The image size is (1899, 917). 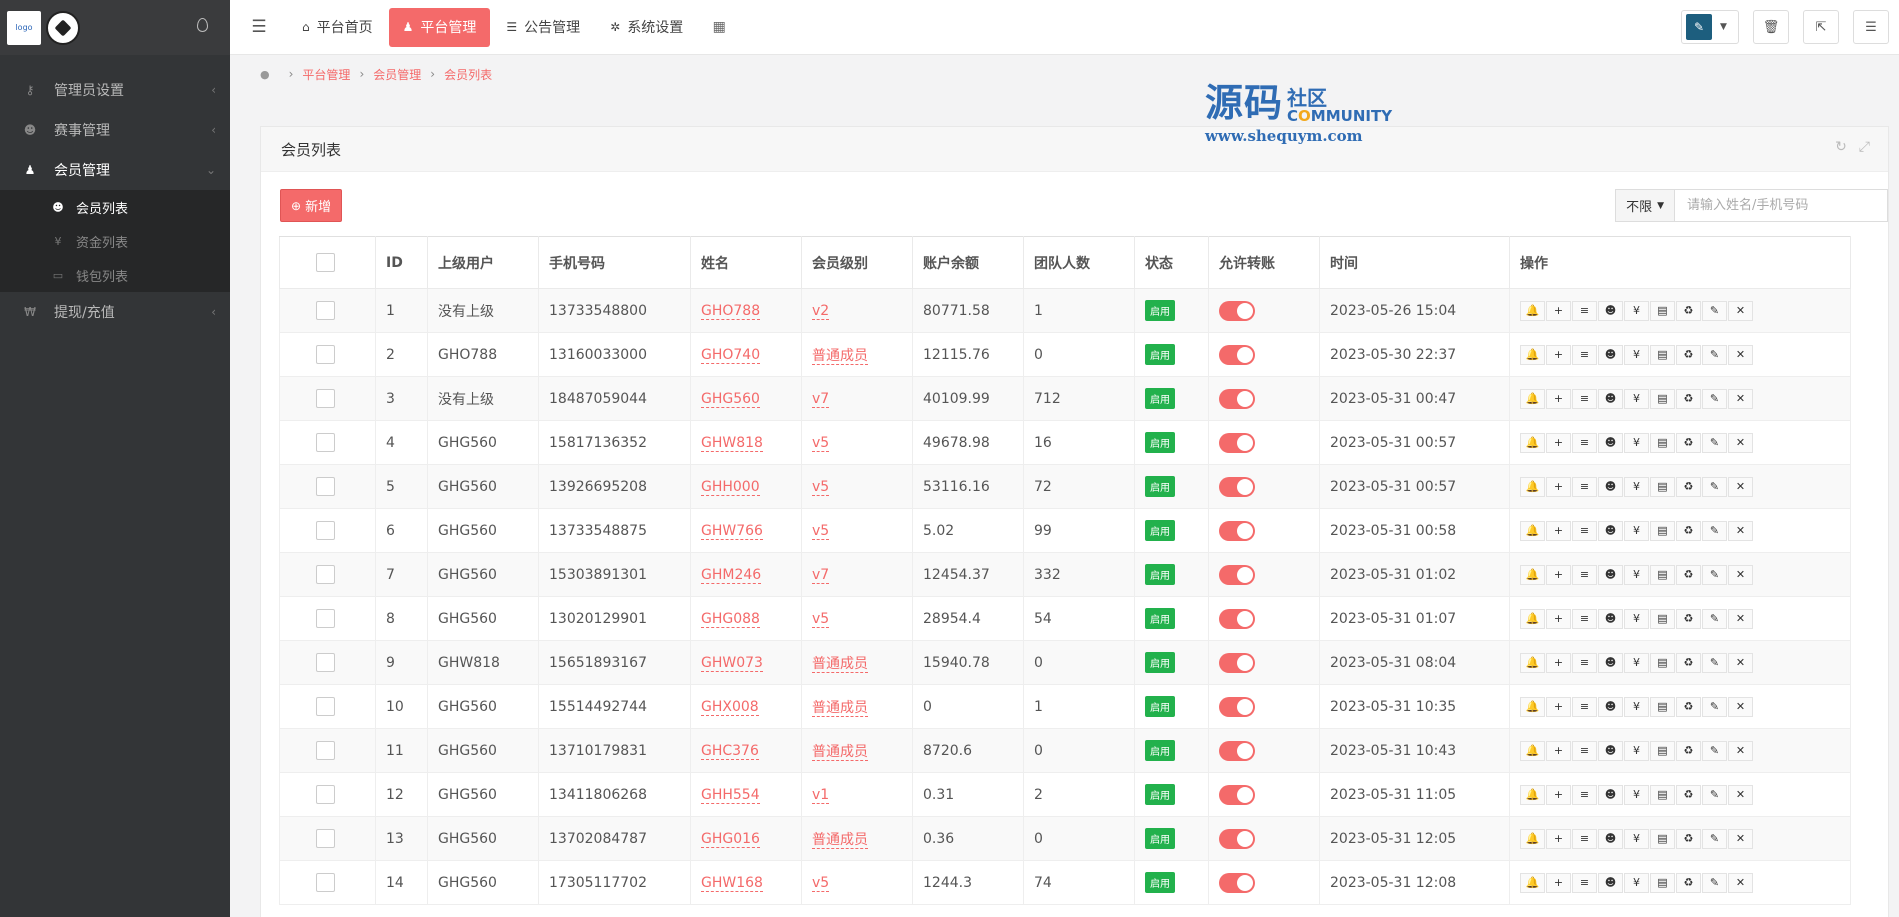 What do you see at coordinates (1781, 205) in the screenshot?
I see `search-input` at bounding box center [1781, 205].